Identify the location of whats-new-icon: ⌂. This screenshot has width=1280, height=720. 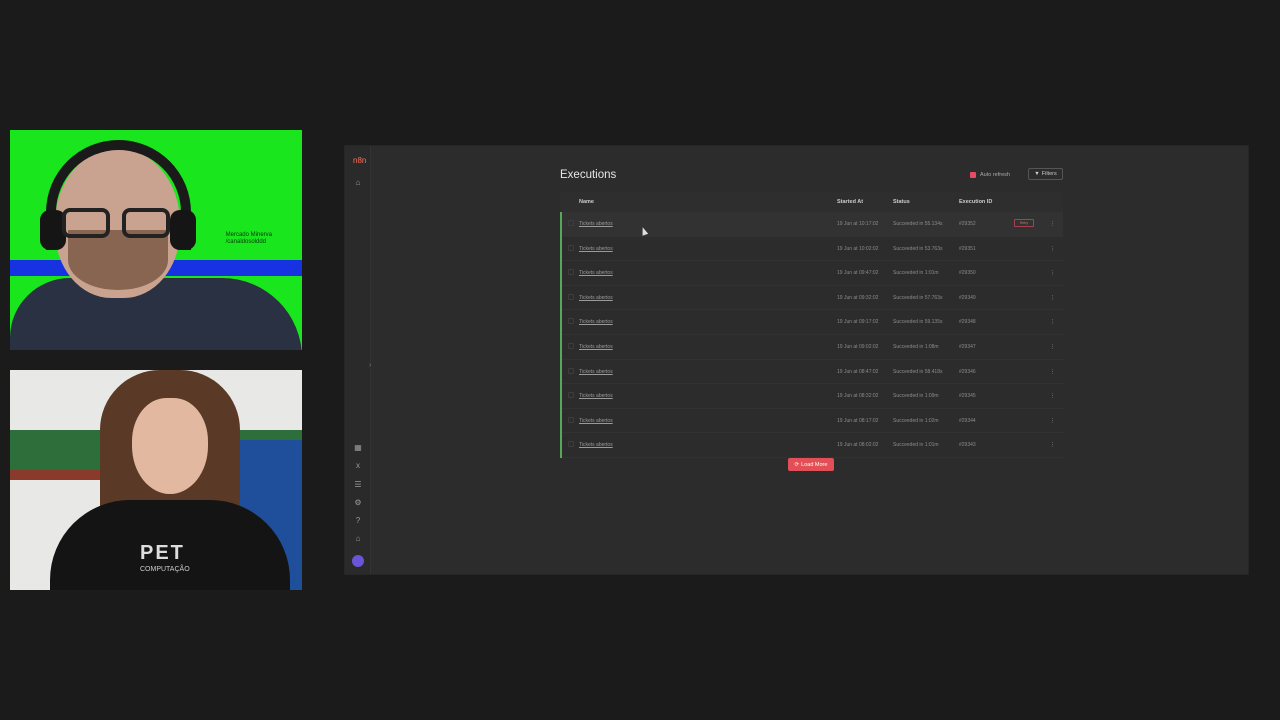
(358, 539).